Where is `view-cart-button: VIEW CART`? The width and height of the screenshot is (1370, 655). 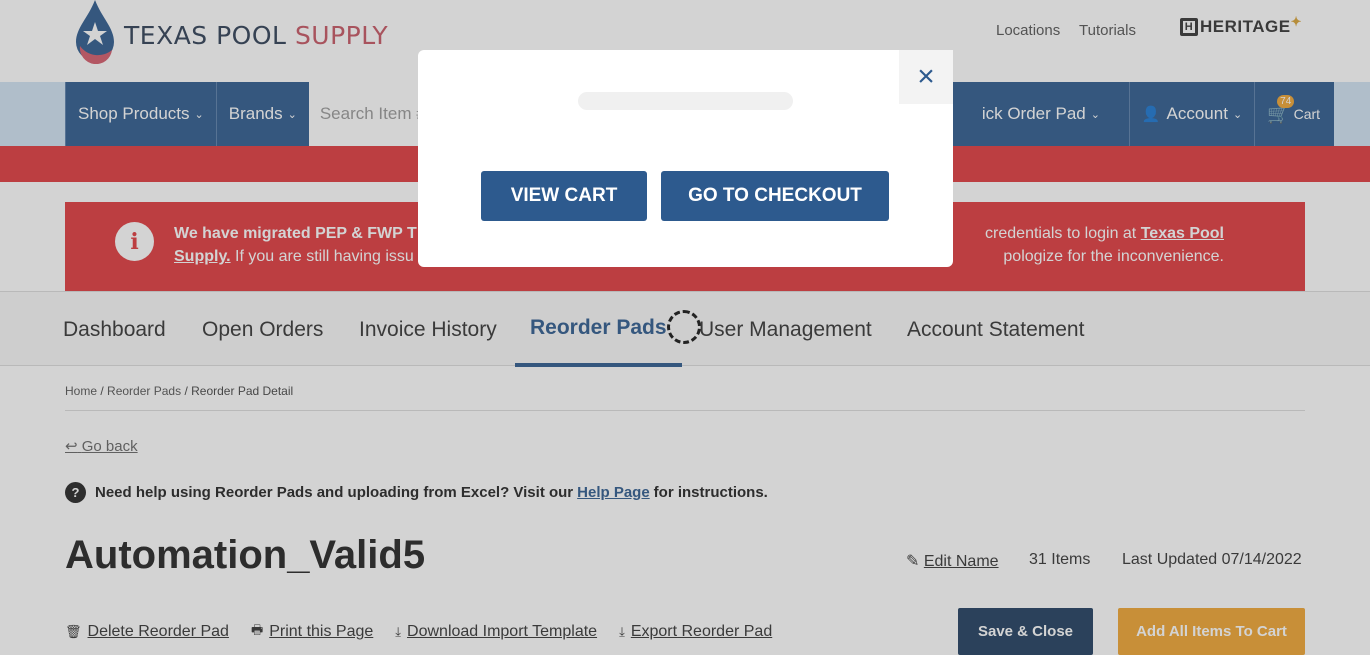 view-cart-button: VIEW CART is located at coordinates (564, 196).